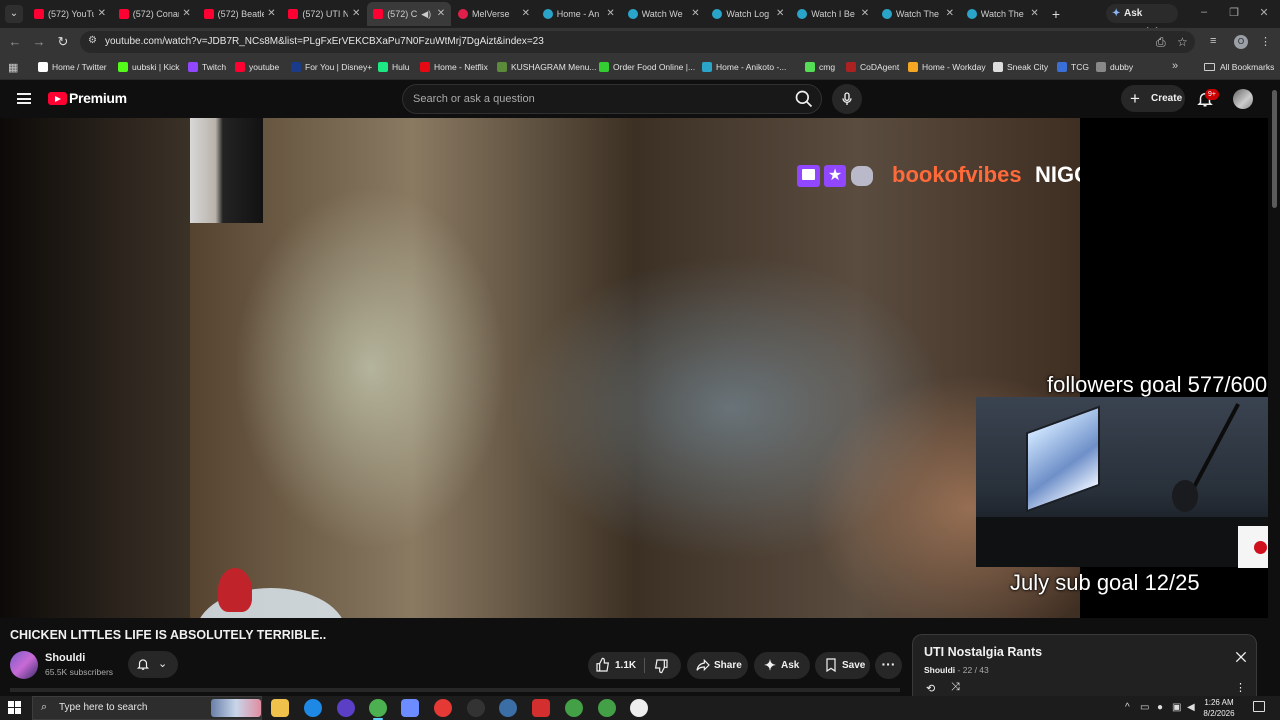 This screenshot has width=1280, height=720. Describe the element at coordinates (410, 708) in the screenshot. I see `gamepad-icon` at that location.